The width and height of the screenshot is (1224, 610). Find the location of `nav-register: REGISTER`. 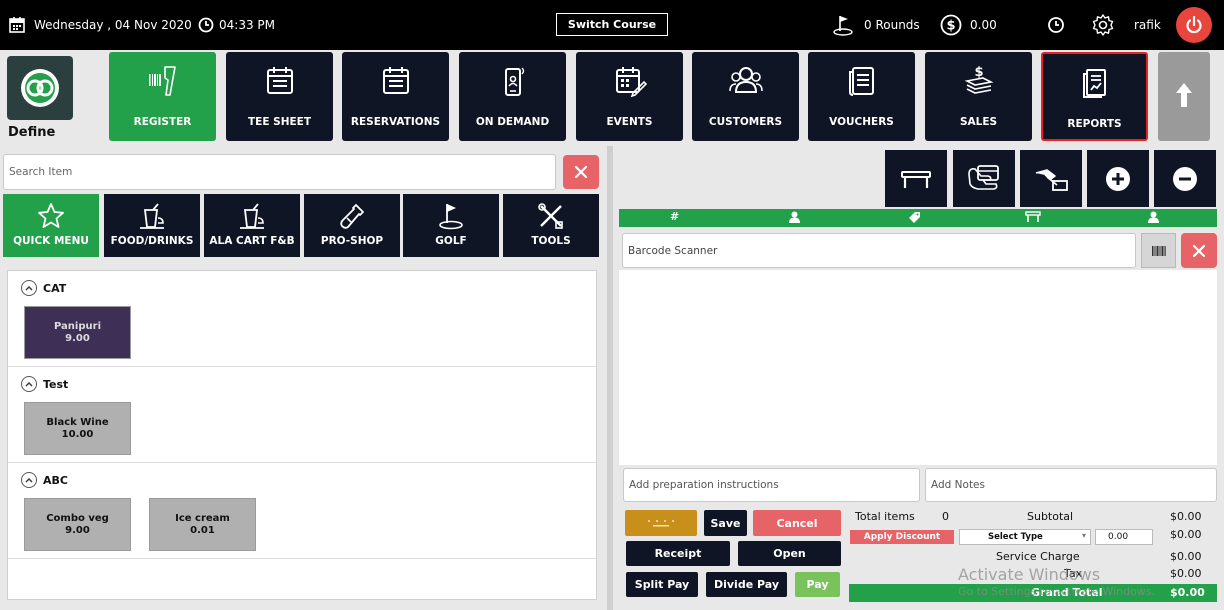

nav-register: REGISTER is located at coordinates (162, 96).